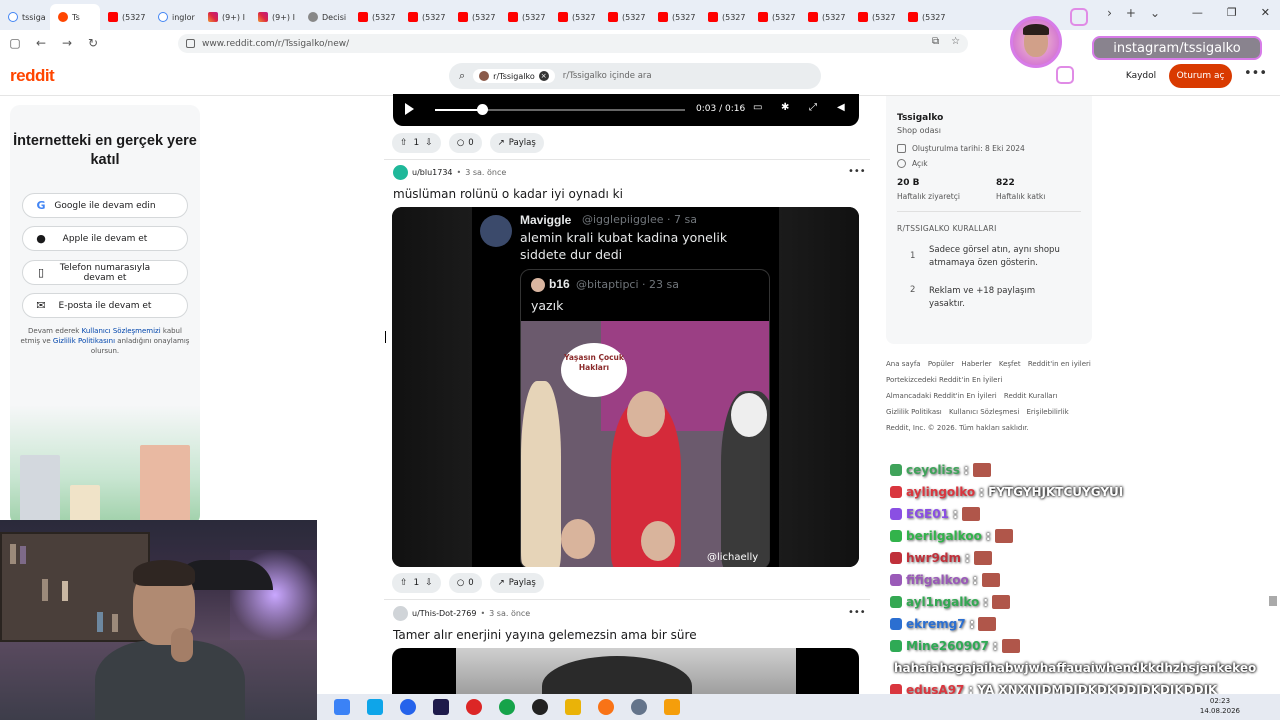 The height and width of the screenshot is (720, 1280). I want to click on search-input: ⌕ r/Tssigalko × r/Tssigalko içinde ara, so click(635, 76).